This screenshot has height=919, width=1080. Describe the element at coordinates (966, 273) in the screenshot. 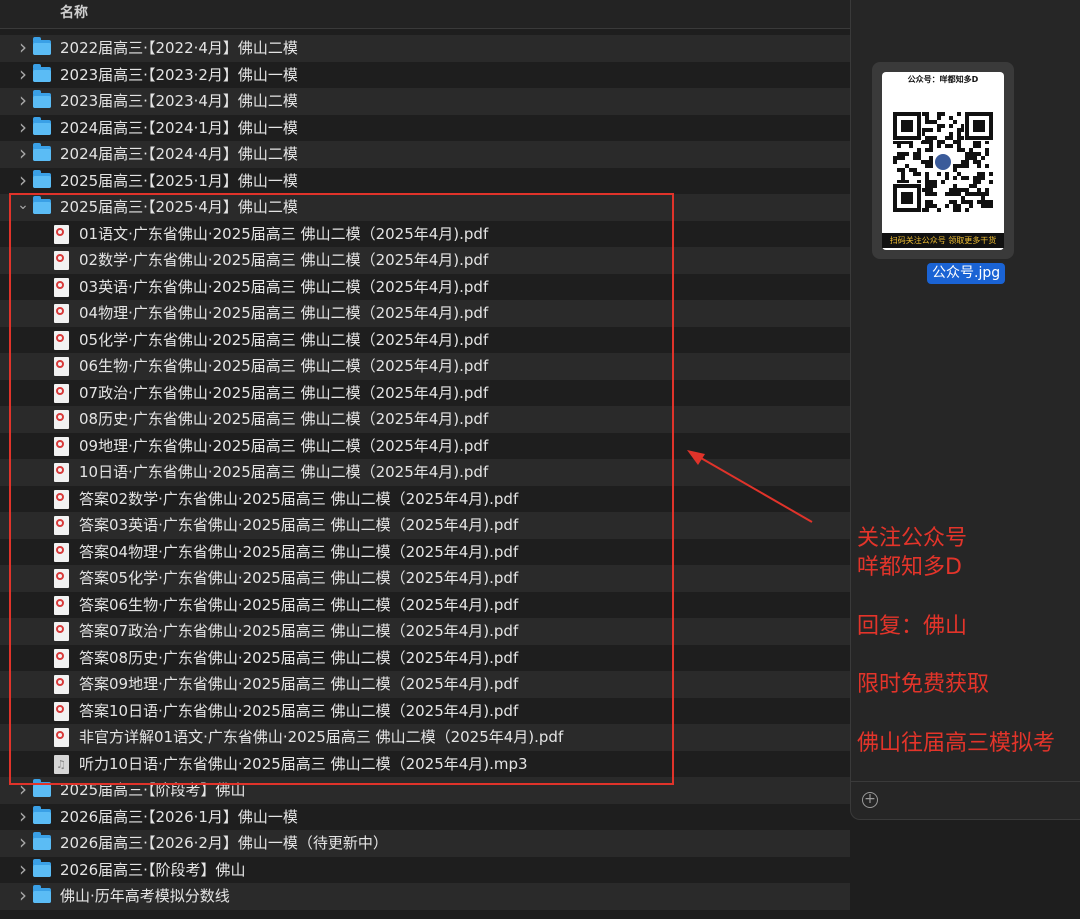

I see `preview-filename: 公众号.jpg` at that location.